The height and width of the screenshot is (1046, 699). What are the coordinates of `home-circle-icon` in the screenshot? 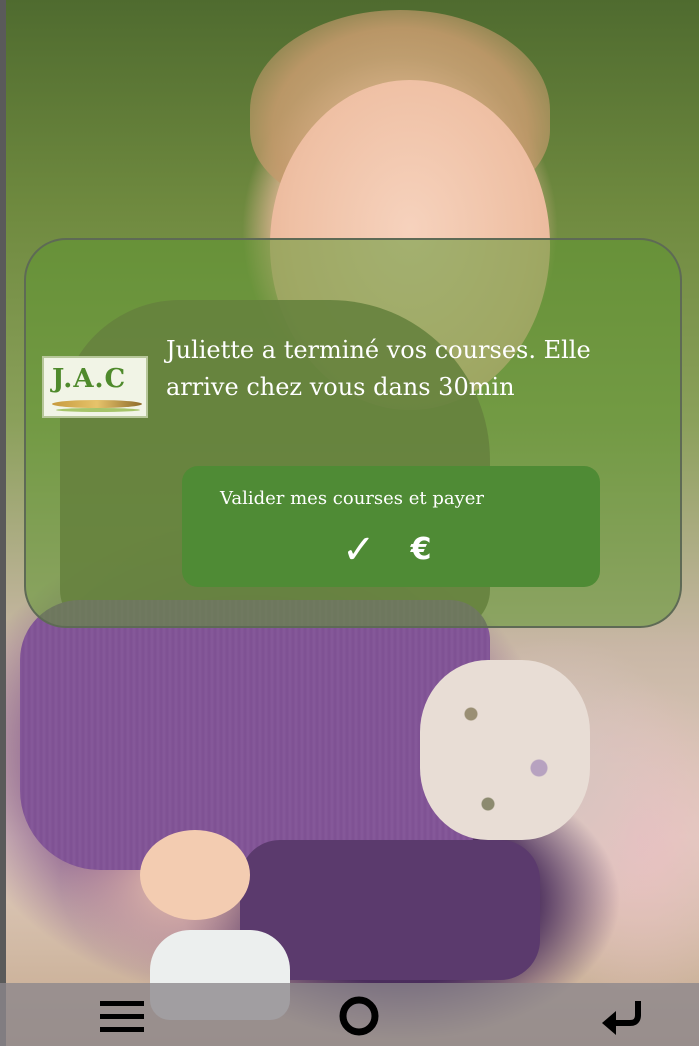 It's located at (359, 1016).